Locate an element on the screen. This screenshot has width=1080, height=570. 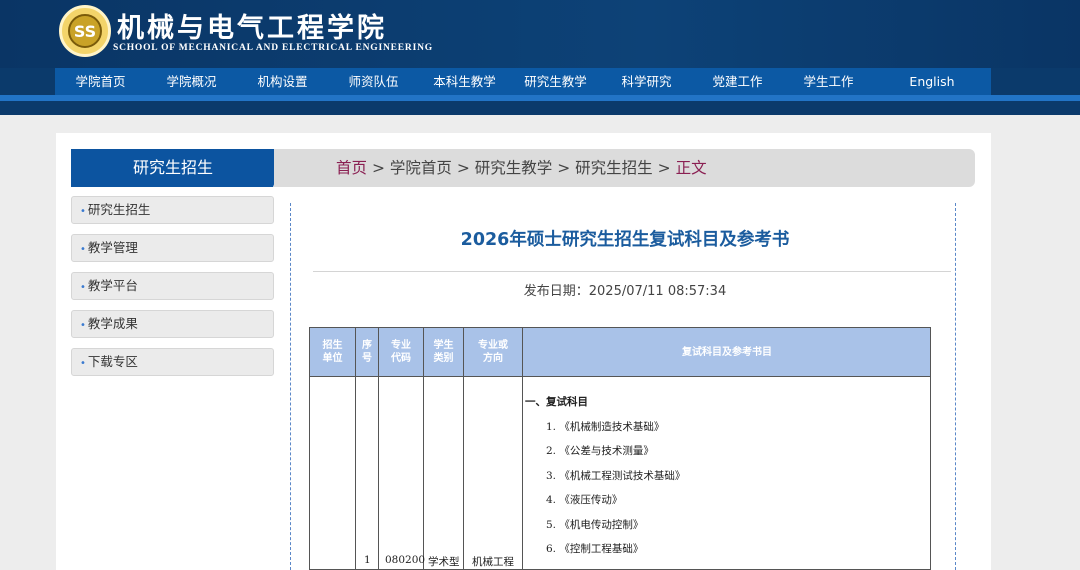
nav-item-overview: 学院概况 is located at coordinates (191, 81).